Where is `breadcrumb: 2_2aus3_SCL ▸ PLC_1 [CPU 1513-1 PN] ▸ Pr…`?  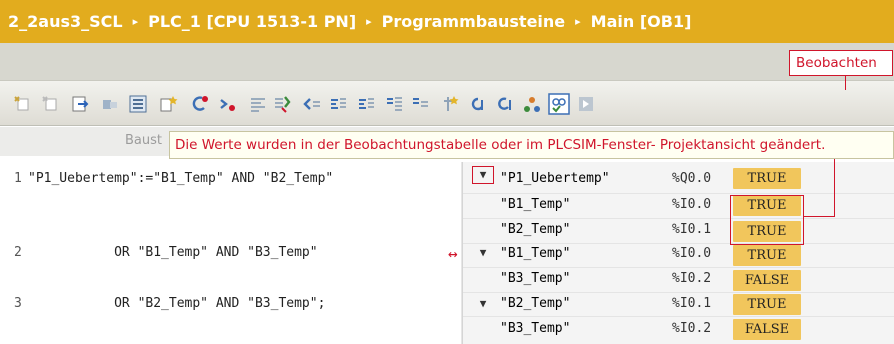 breadcrumb: 2_2aus3_SCL ▸ PLC_1 [CPU 1513-1 PN] ▸ Pr… is located at coordinates (447, 21).